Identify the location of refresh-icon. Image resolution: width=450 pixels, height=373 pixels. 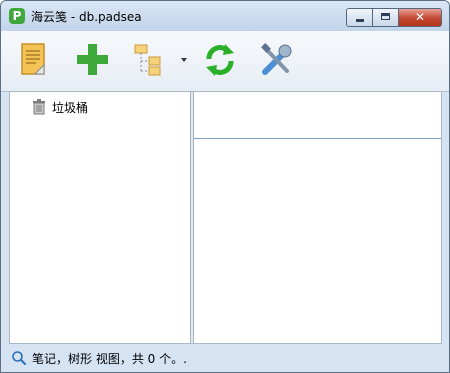
(220, 60).